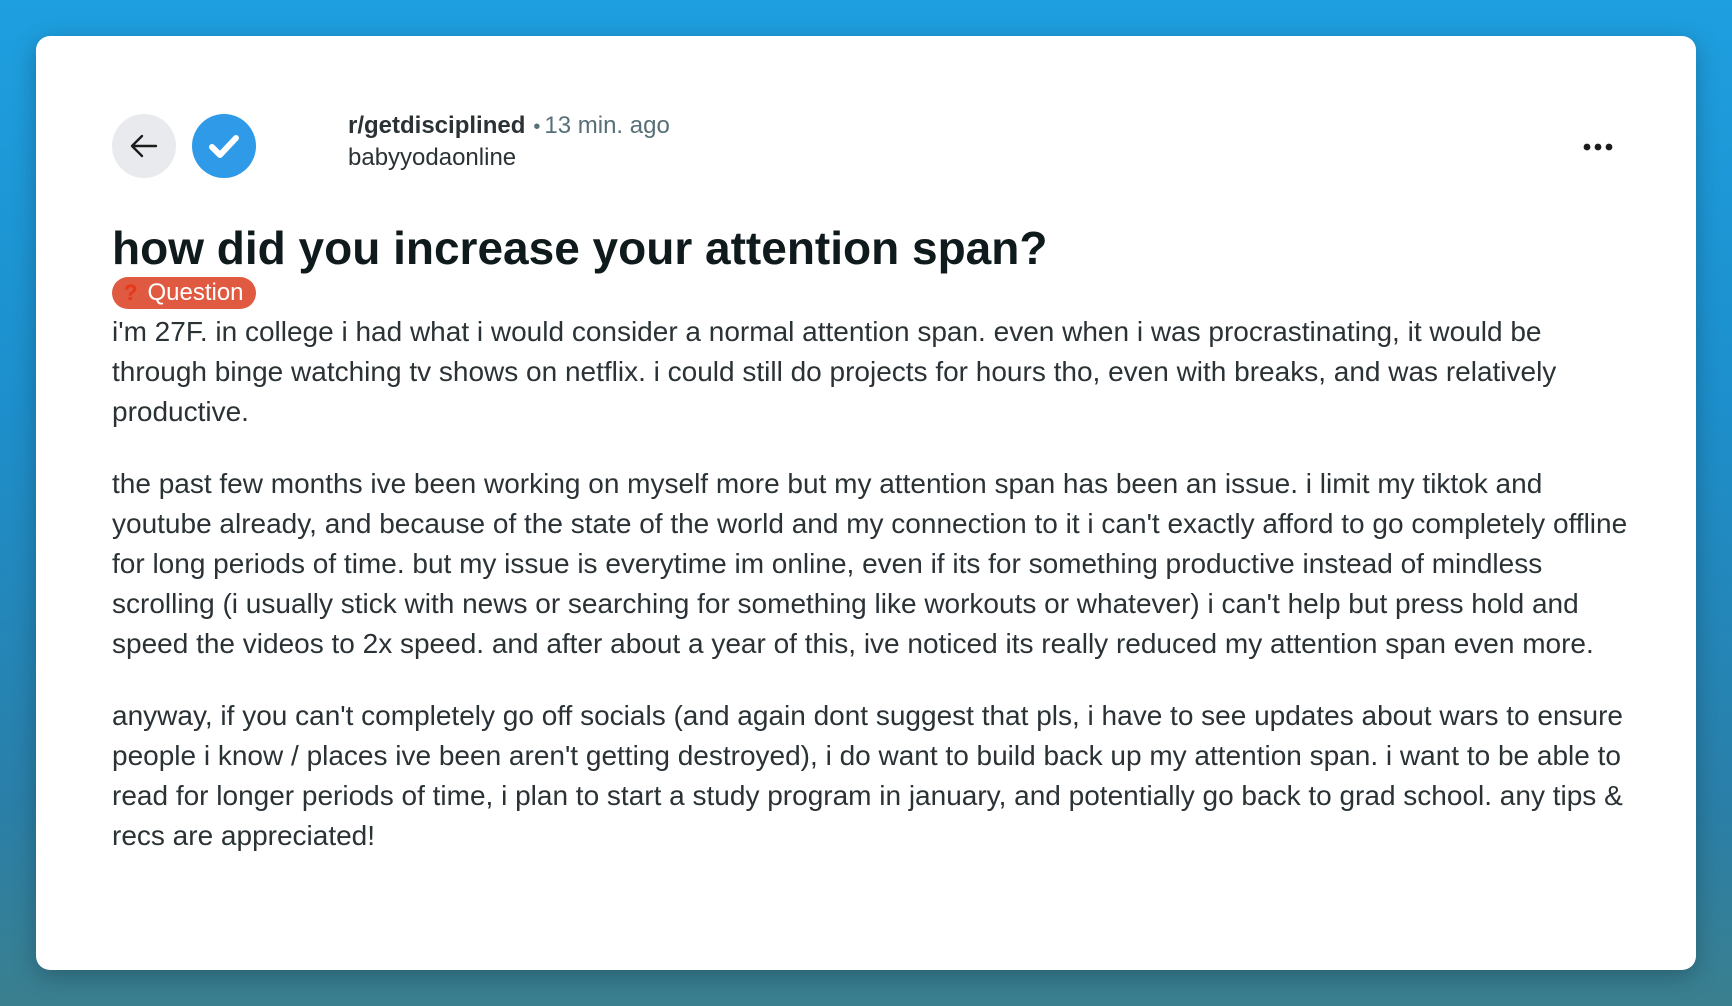 The image size is (1732, 1006). I want to click on meta-line: r/getdisciplined • 13 min. ago, so click(509, 126).